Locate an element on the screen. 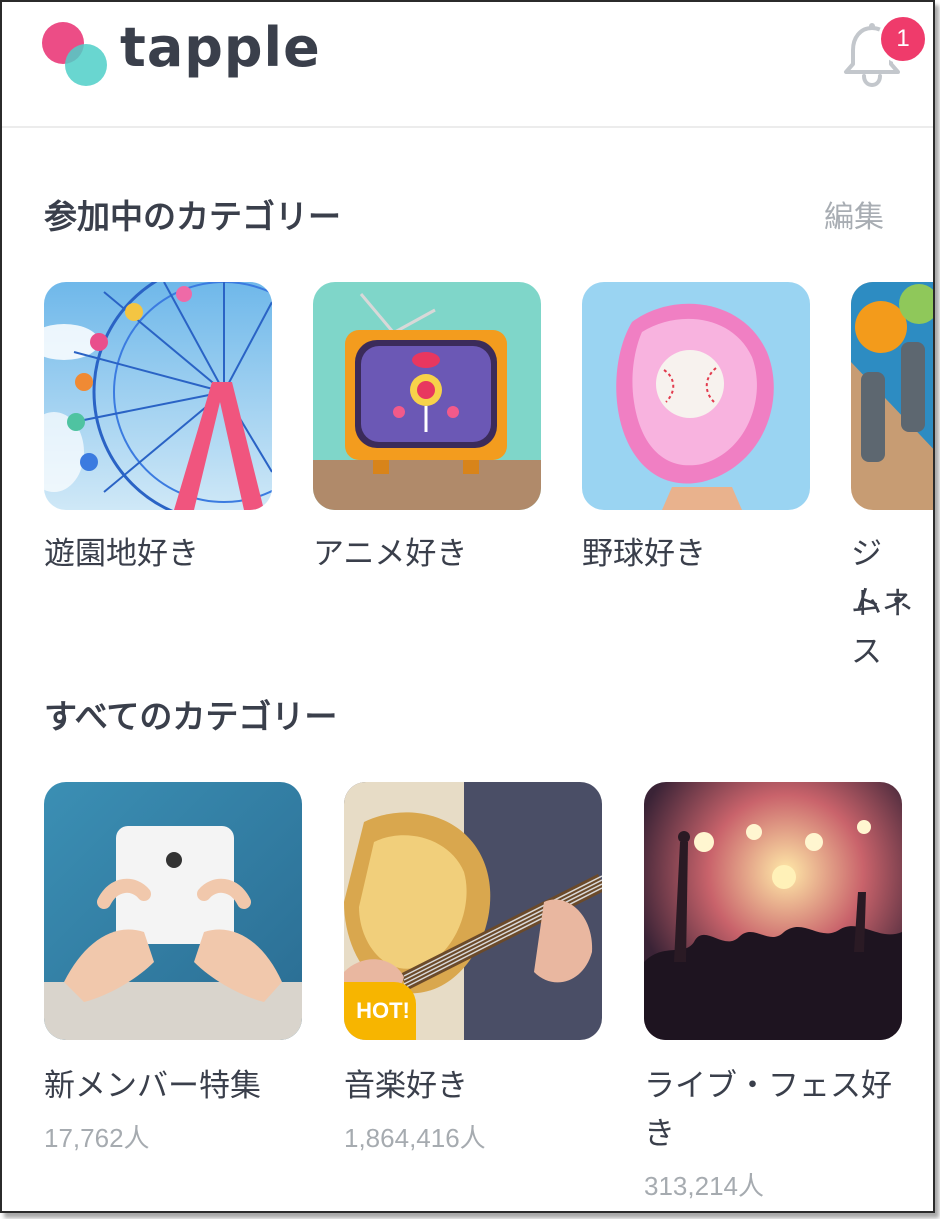  category-tile-gym-fitness is located at coordinates (892, 396).